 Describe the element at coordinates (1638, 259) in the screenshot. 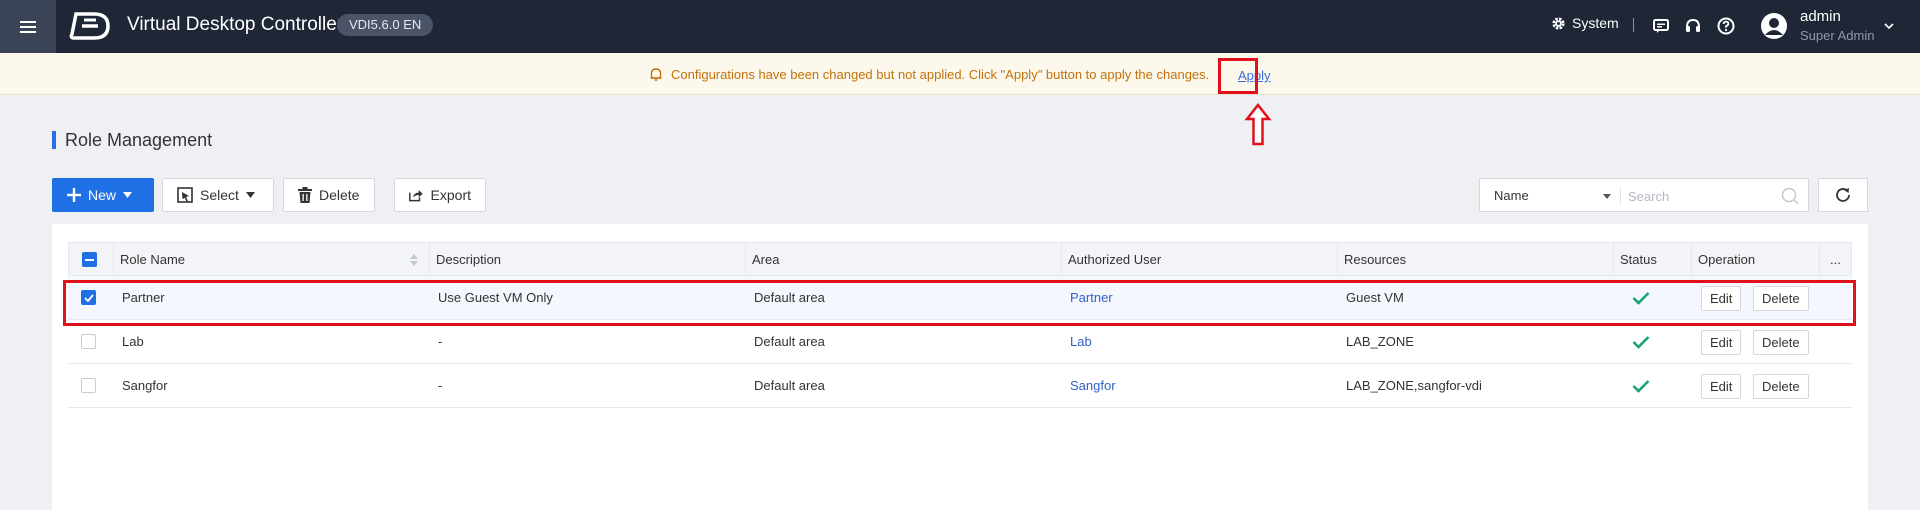

I see `column-label: Status` at that location.